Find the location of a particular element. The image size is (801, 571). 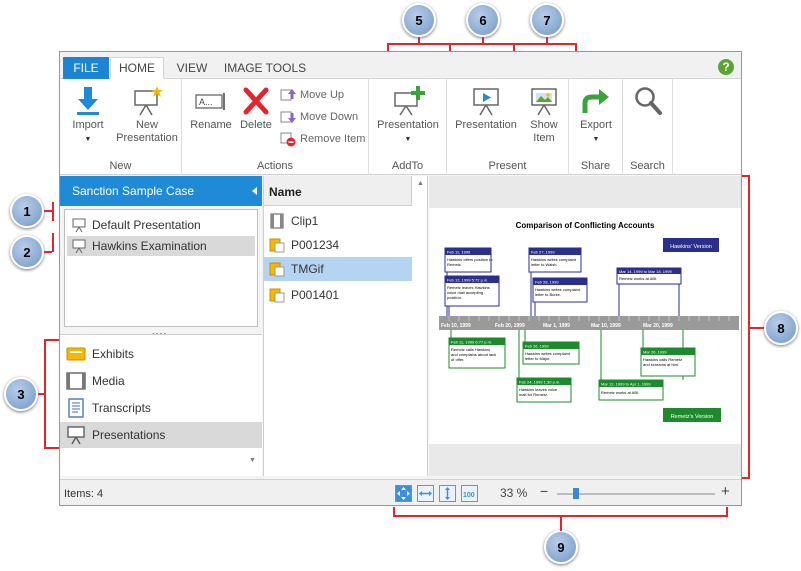

move-up-icon is located at coordinates (288, 95).